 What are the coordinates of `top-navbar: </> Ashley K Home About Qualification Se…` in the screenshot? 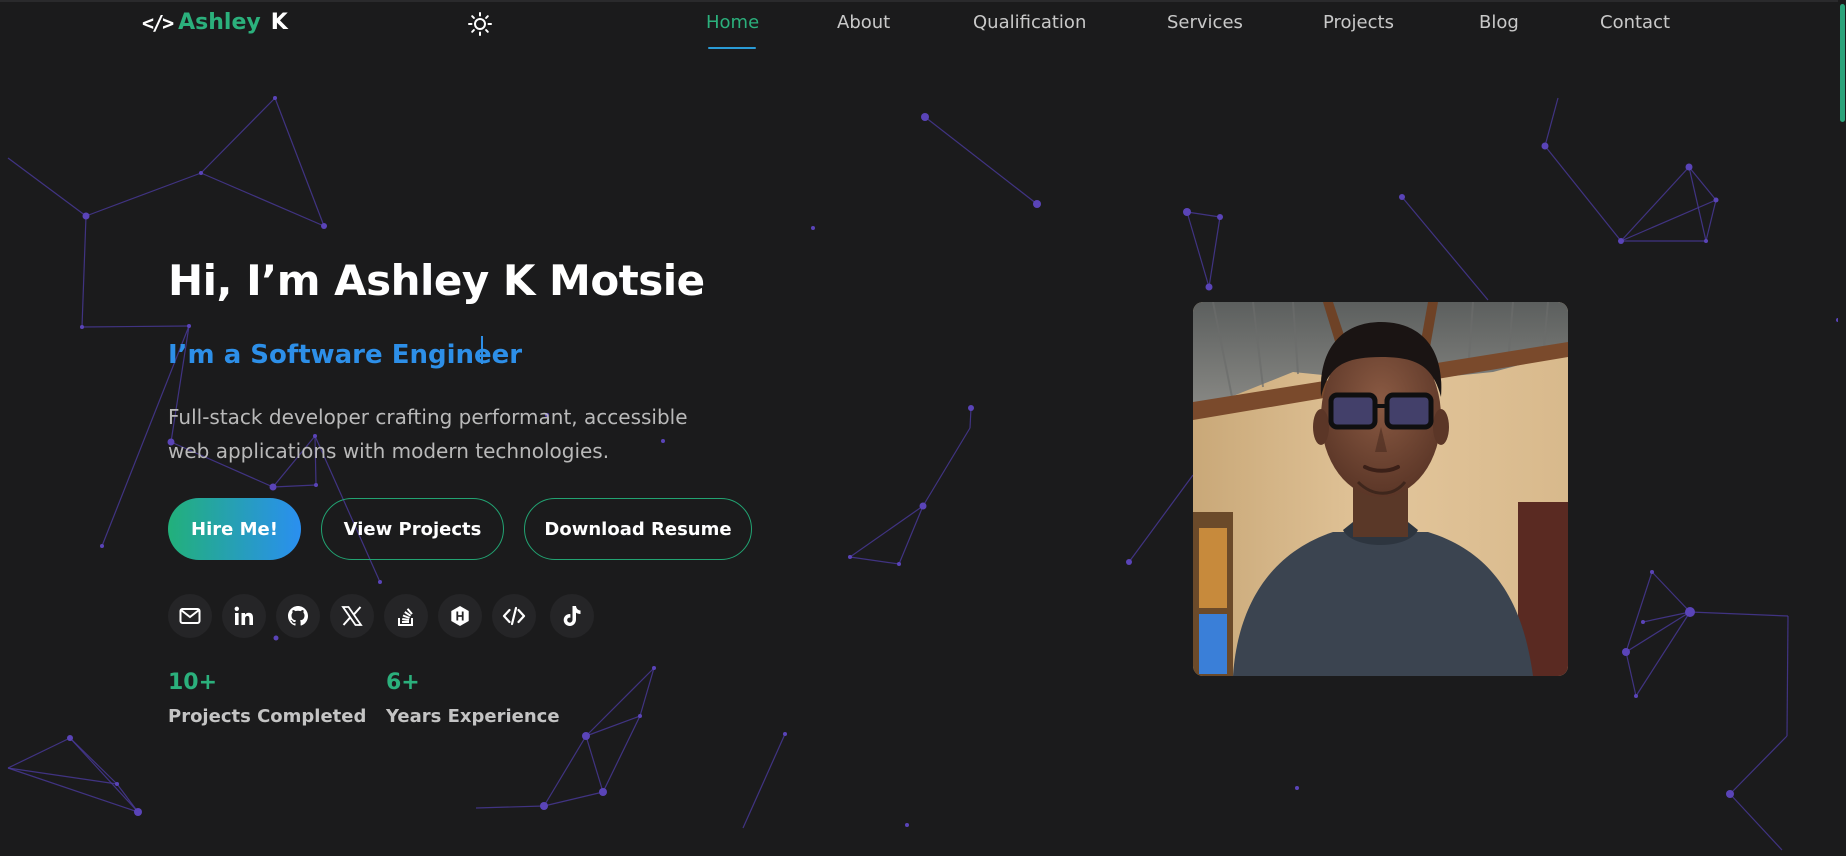 It's located at (923, 25).